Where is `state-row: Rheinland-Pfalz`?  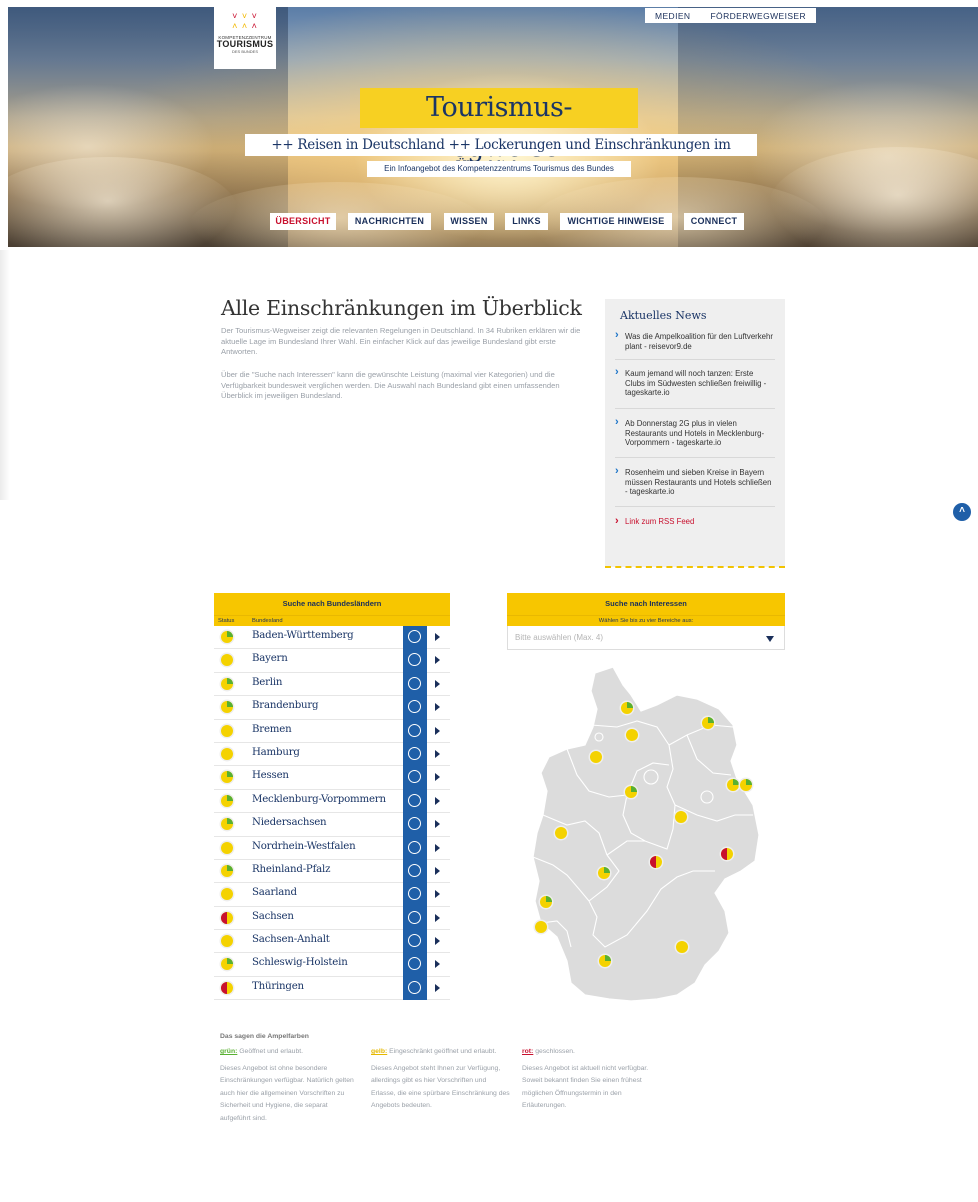
state-row: Rheinland-Pfalz is located at coordinates (332, 871).